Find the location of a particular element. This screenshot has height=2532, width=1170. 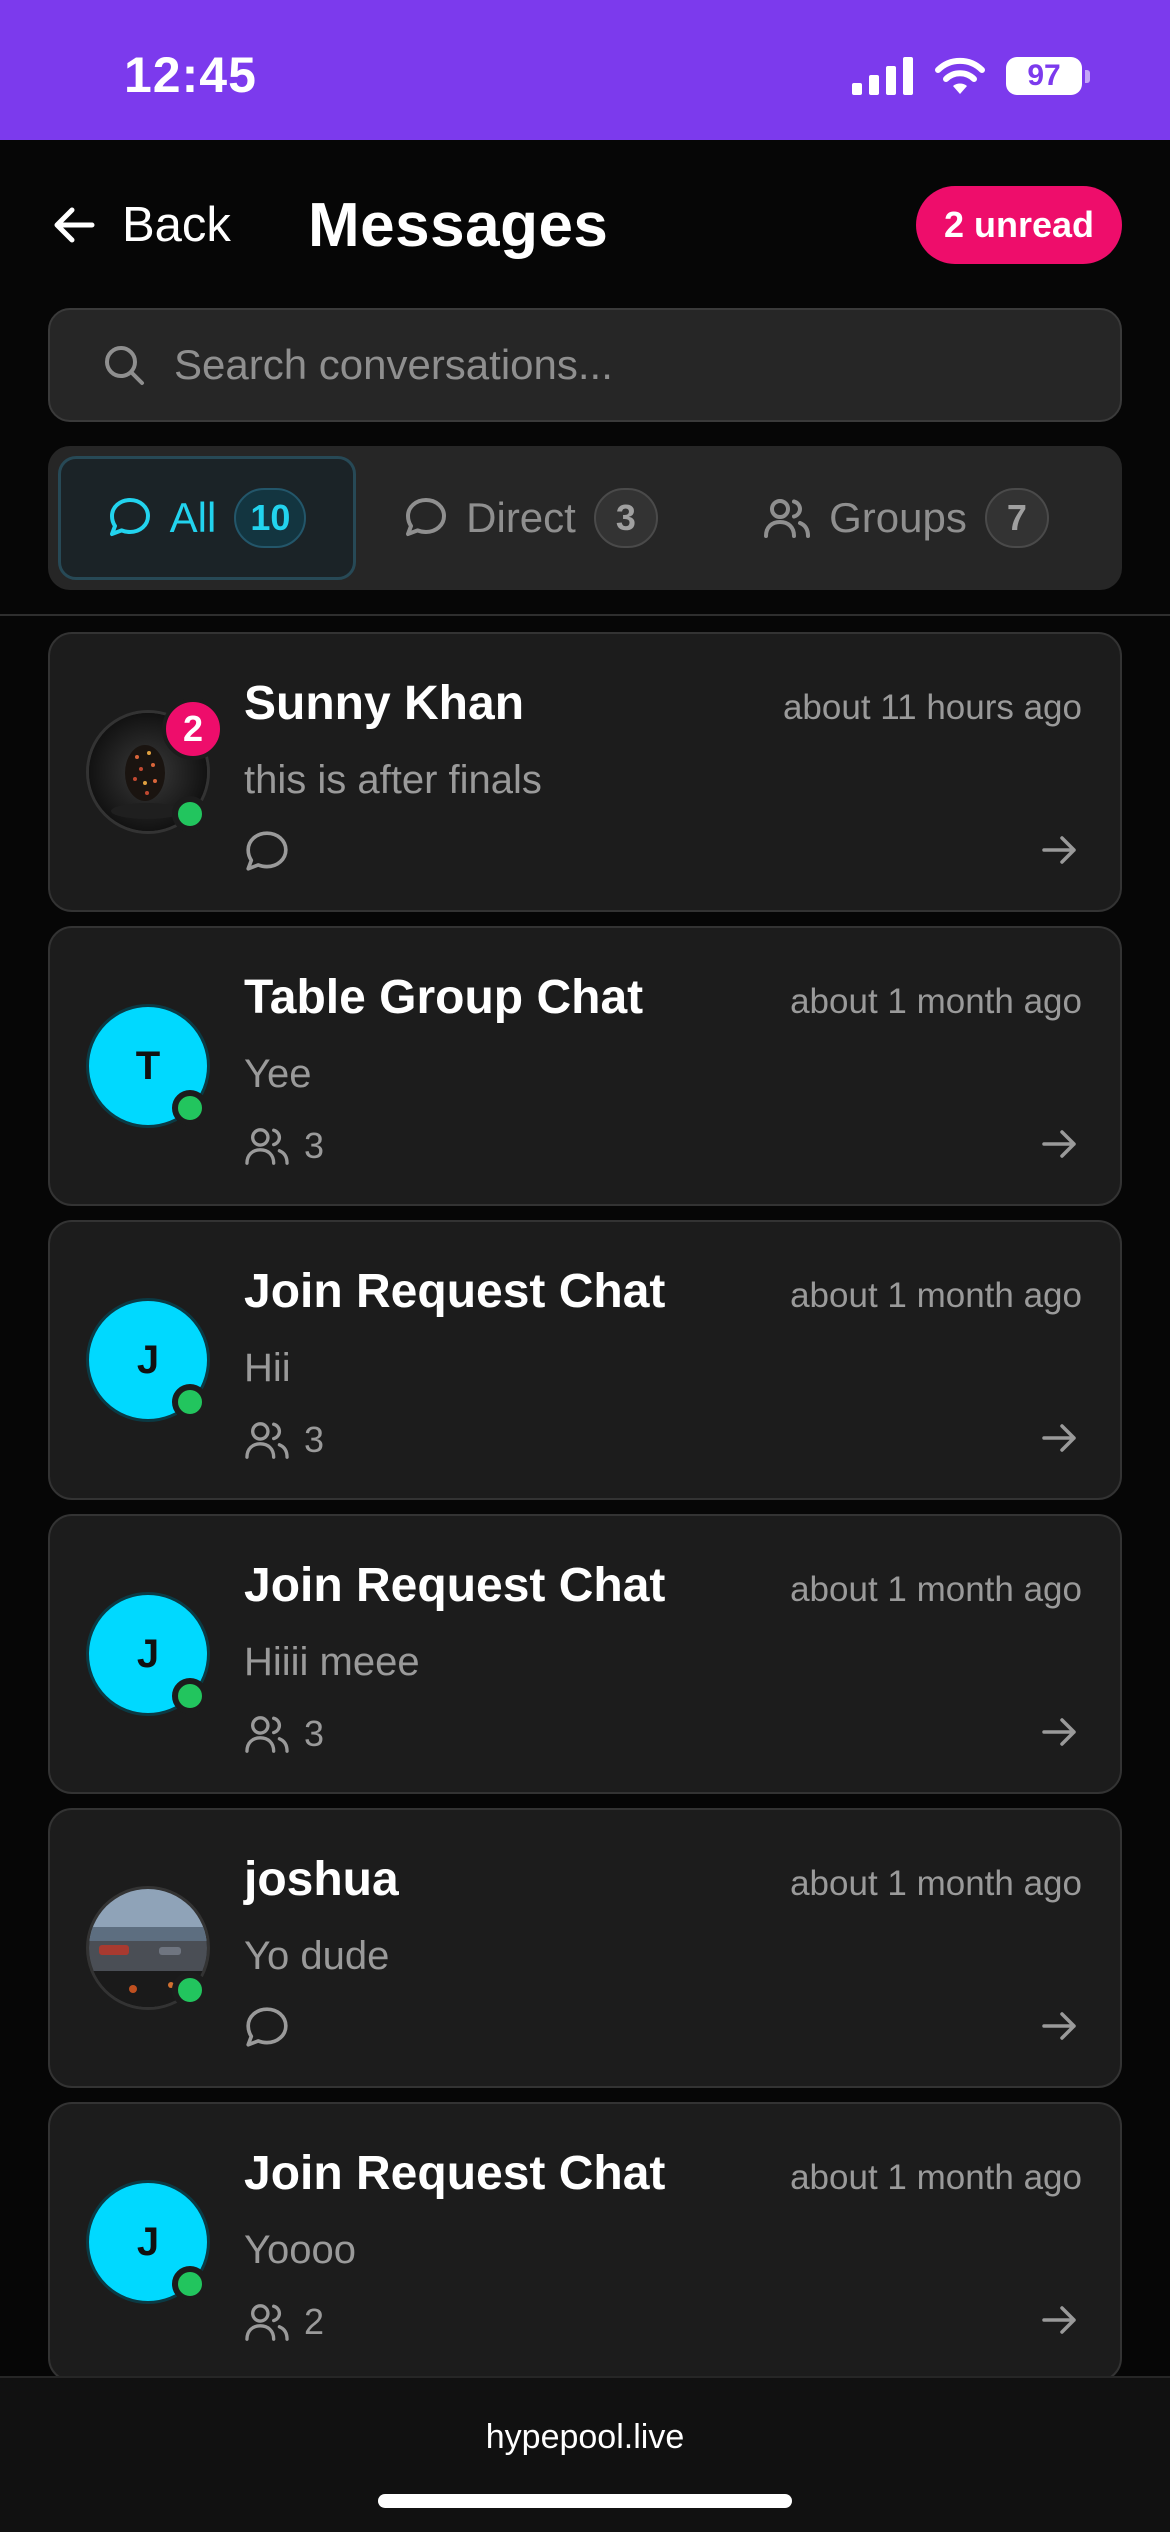

arrow-left-icon is located at coordinates (74, 225).